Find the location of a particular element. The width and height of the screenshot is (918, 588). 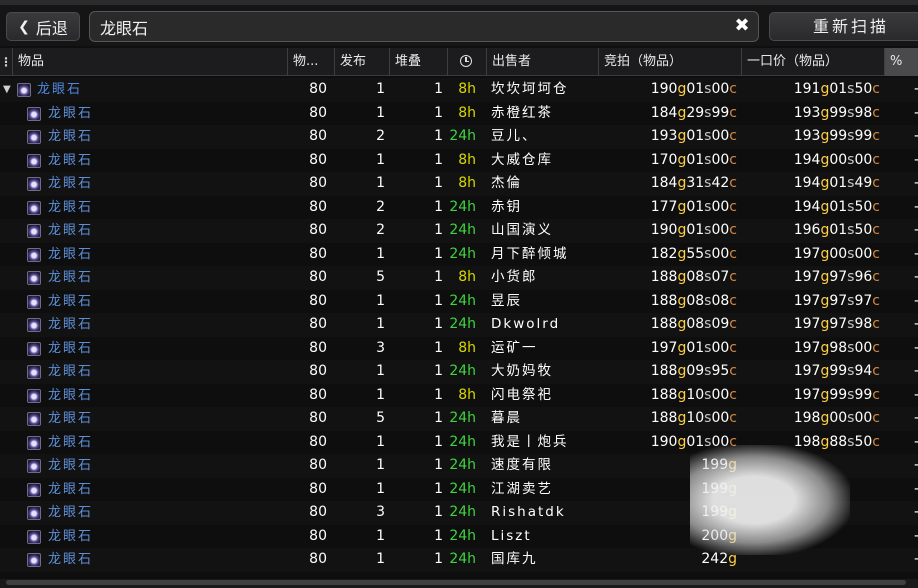

expand-triangle-icon: ▼ is located at coordinates (7, 90).